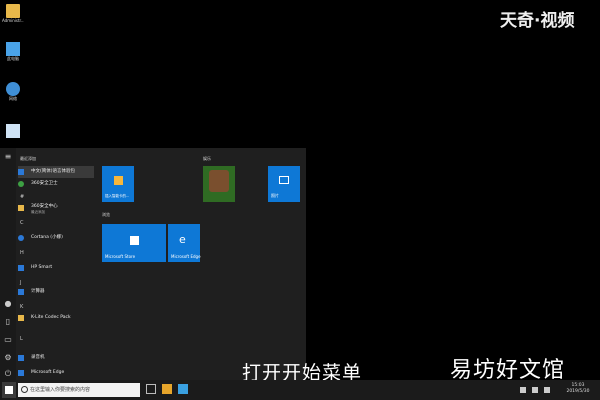  I want to click on app-label: HP Smart, so click(42, 267).